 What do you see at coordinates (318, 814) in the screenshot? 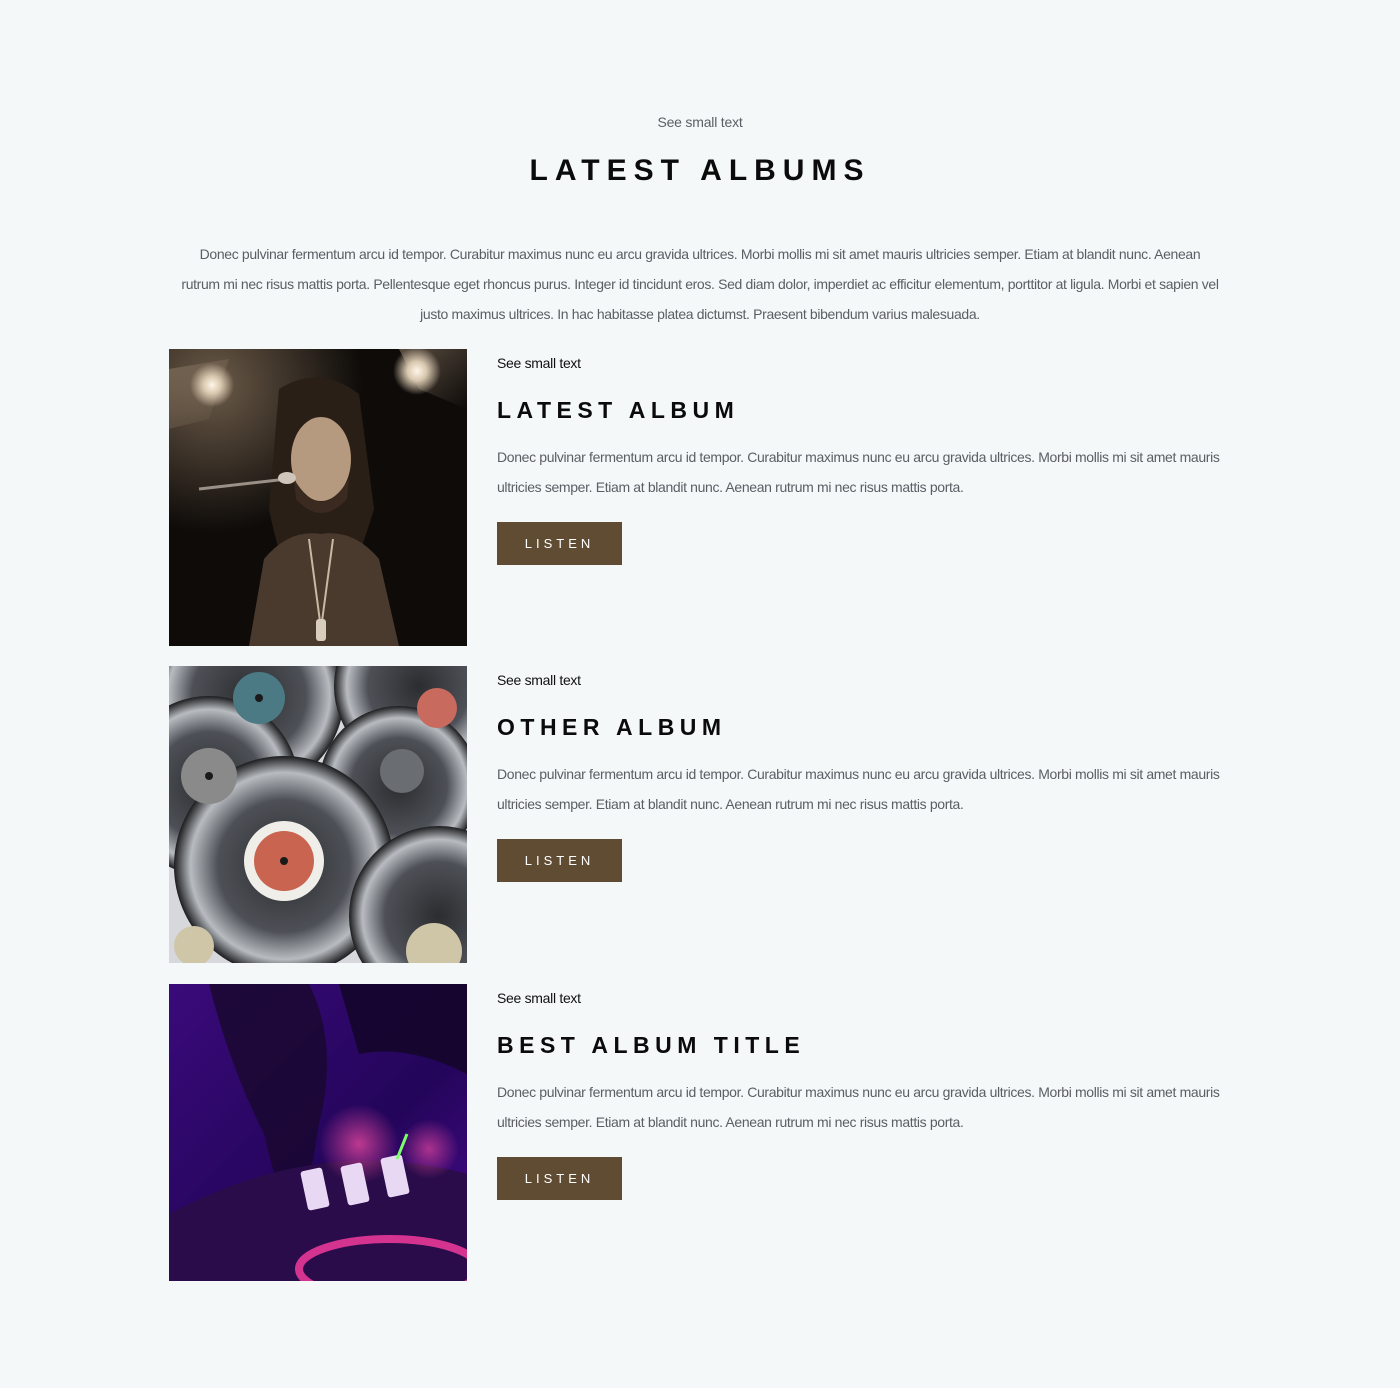
I see `album-cover-vinyl-records-image` at bounding box center [318, 814].